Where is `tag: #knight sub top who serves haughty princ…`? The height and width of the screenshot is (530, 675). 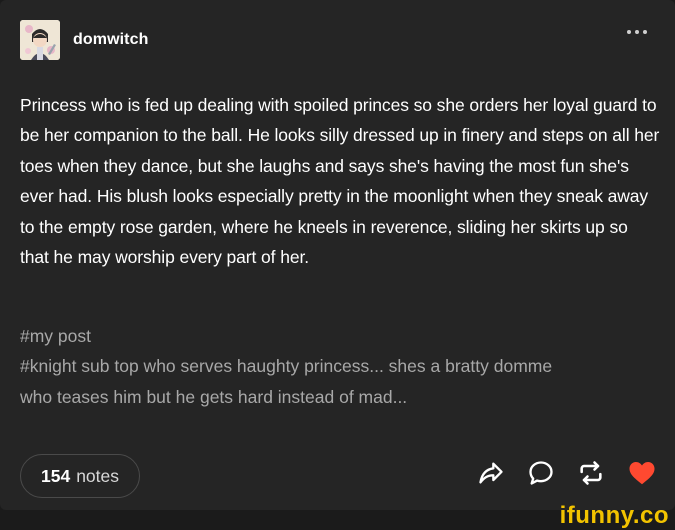 tag: #knight sub top who serves haughty princ… is located at coordinates (340, 366).